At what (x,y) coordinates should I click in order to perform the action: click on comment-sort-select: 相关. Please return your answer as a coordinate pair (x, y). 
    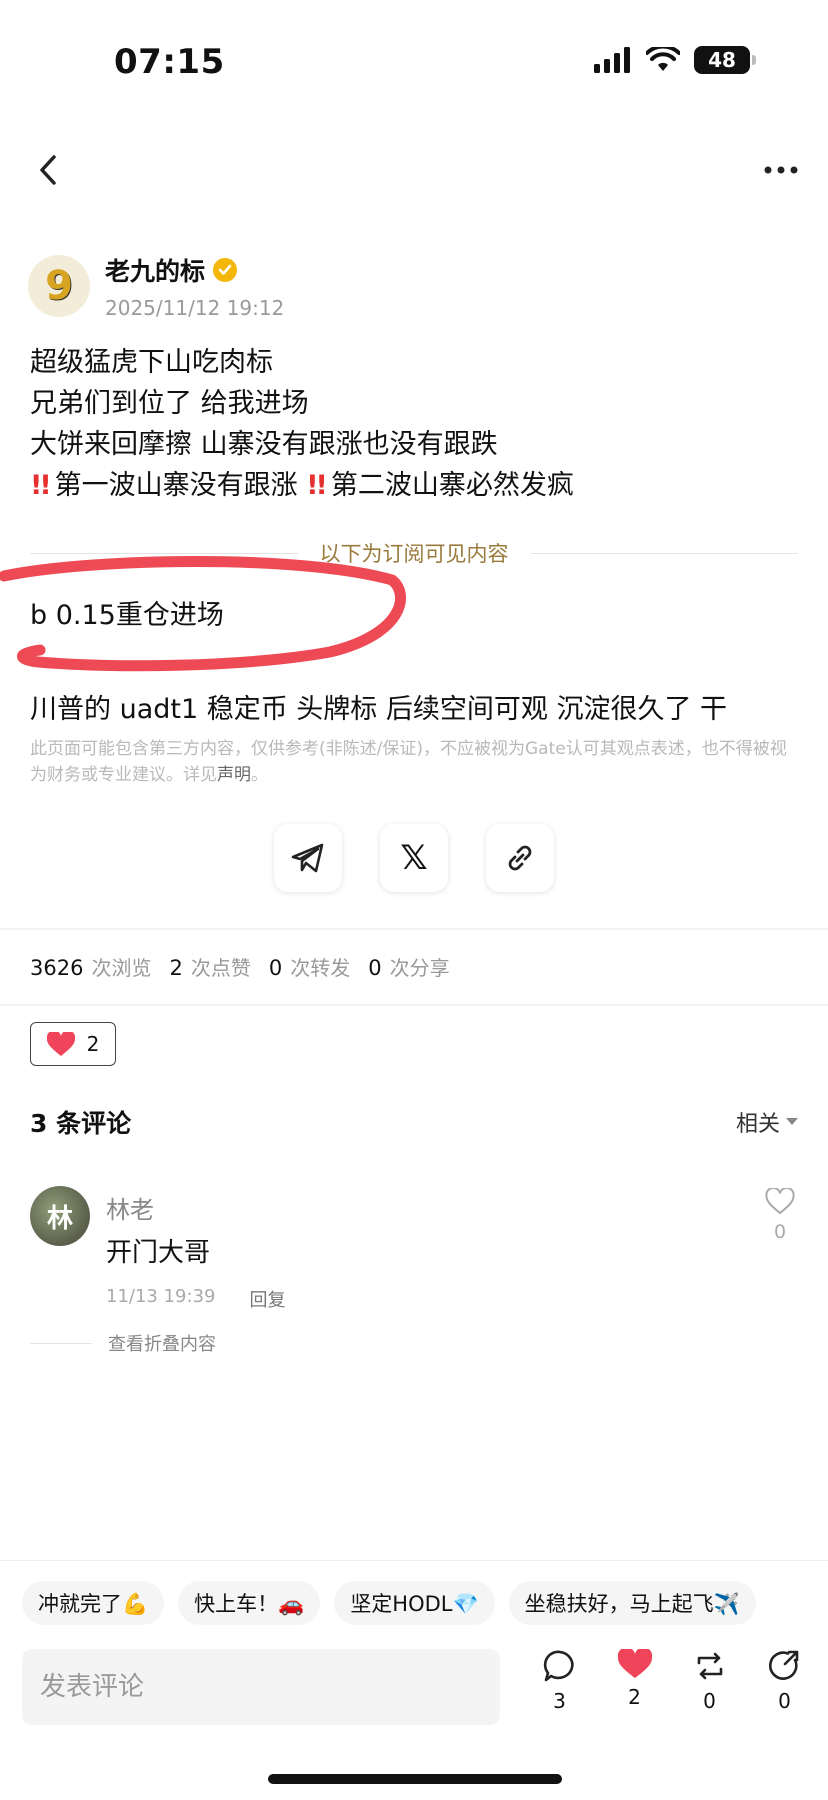
    Looking at the image, I should click on (767, 1122).